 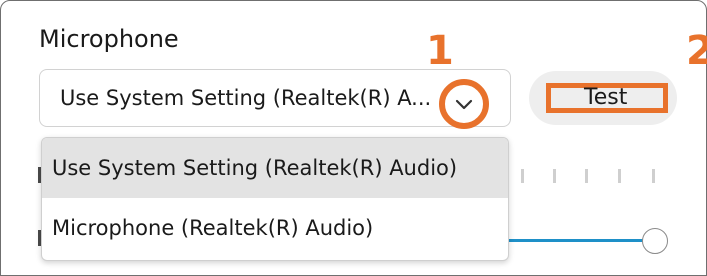 What do you see at coordinates (579, 240) in the screenshot?
I see `volume-slider-track` at bounding box center [579, 240].